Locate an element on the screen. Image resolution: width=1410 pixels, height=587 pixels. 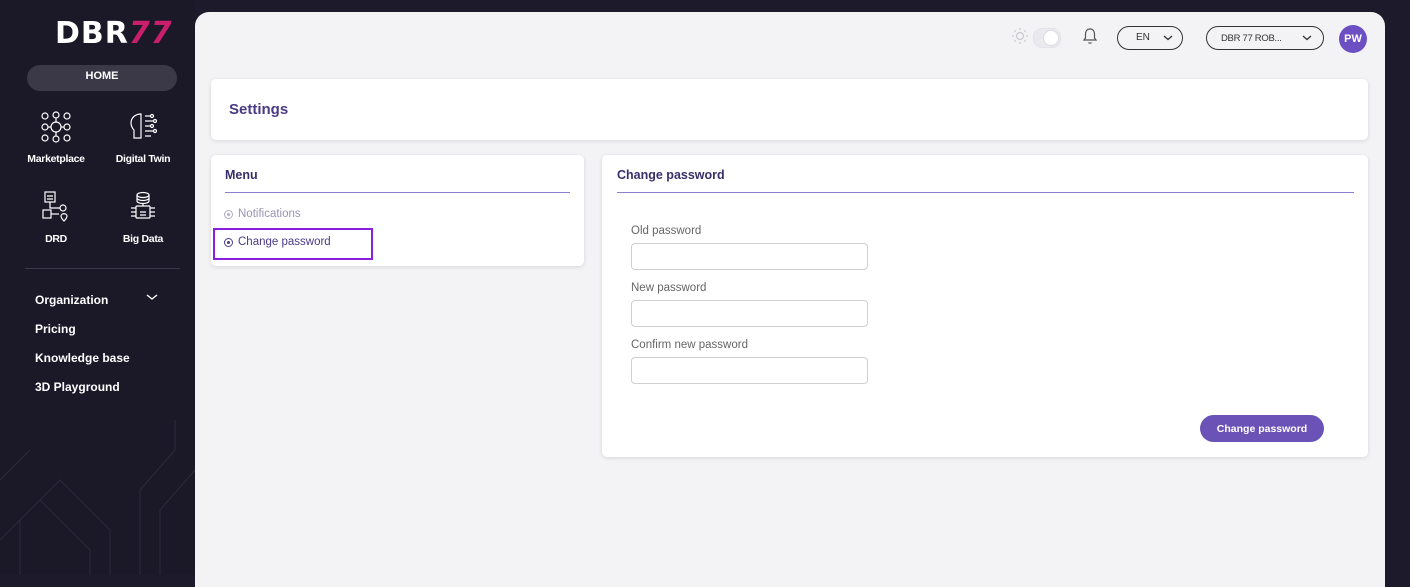
menu-title: Menu is located at coordinates (241, 175).